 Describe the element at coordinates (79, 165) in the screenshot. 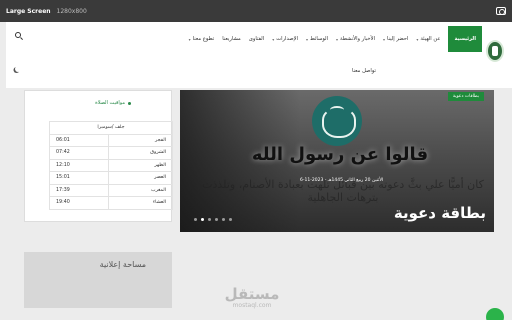

I see `prayer-time: 12:10` at that location.